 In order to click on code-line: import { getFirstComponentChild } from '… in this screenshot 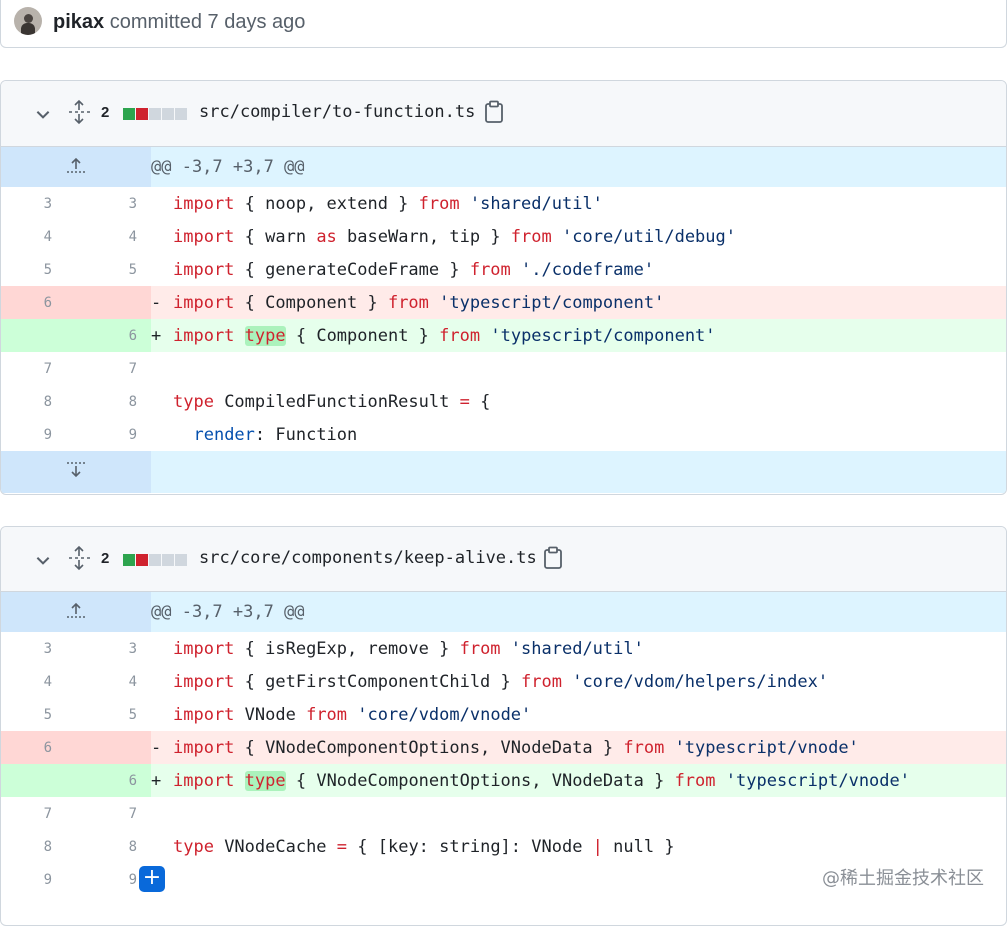, I will do `click(501, 681)`.